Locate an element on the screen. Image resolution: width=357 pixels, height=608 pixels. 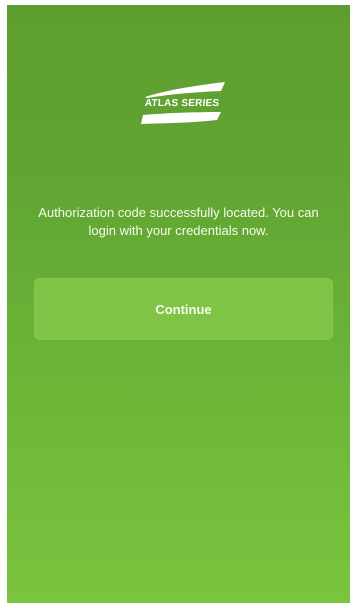
continue-button-label: Continue is located at coordinates (183, 309).